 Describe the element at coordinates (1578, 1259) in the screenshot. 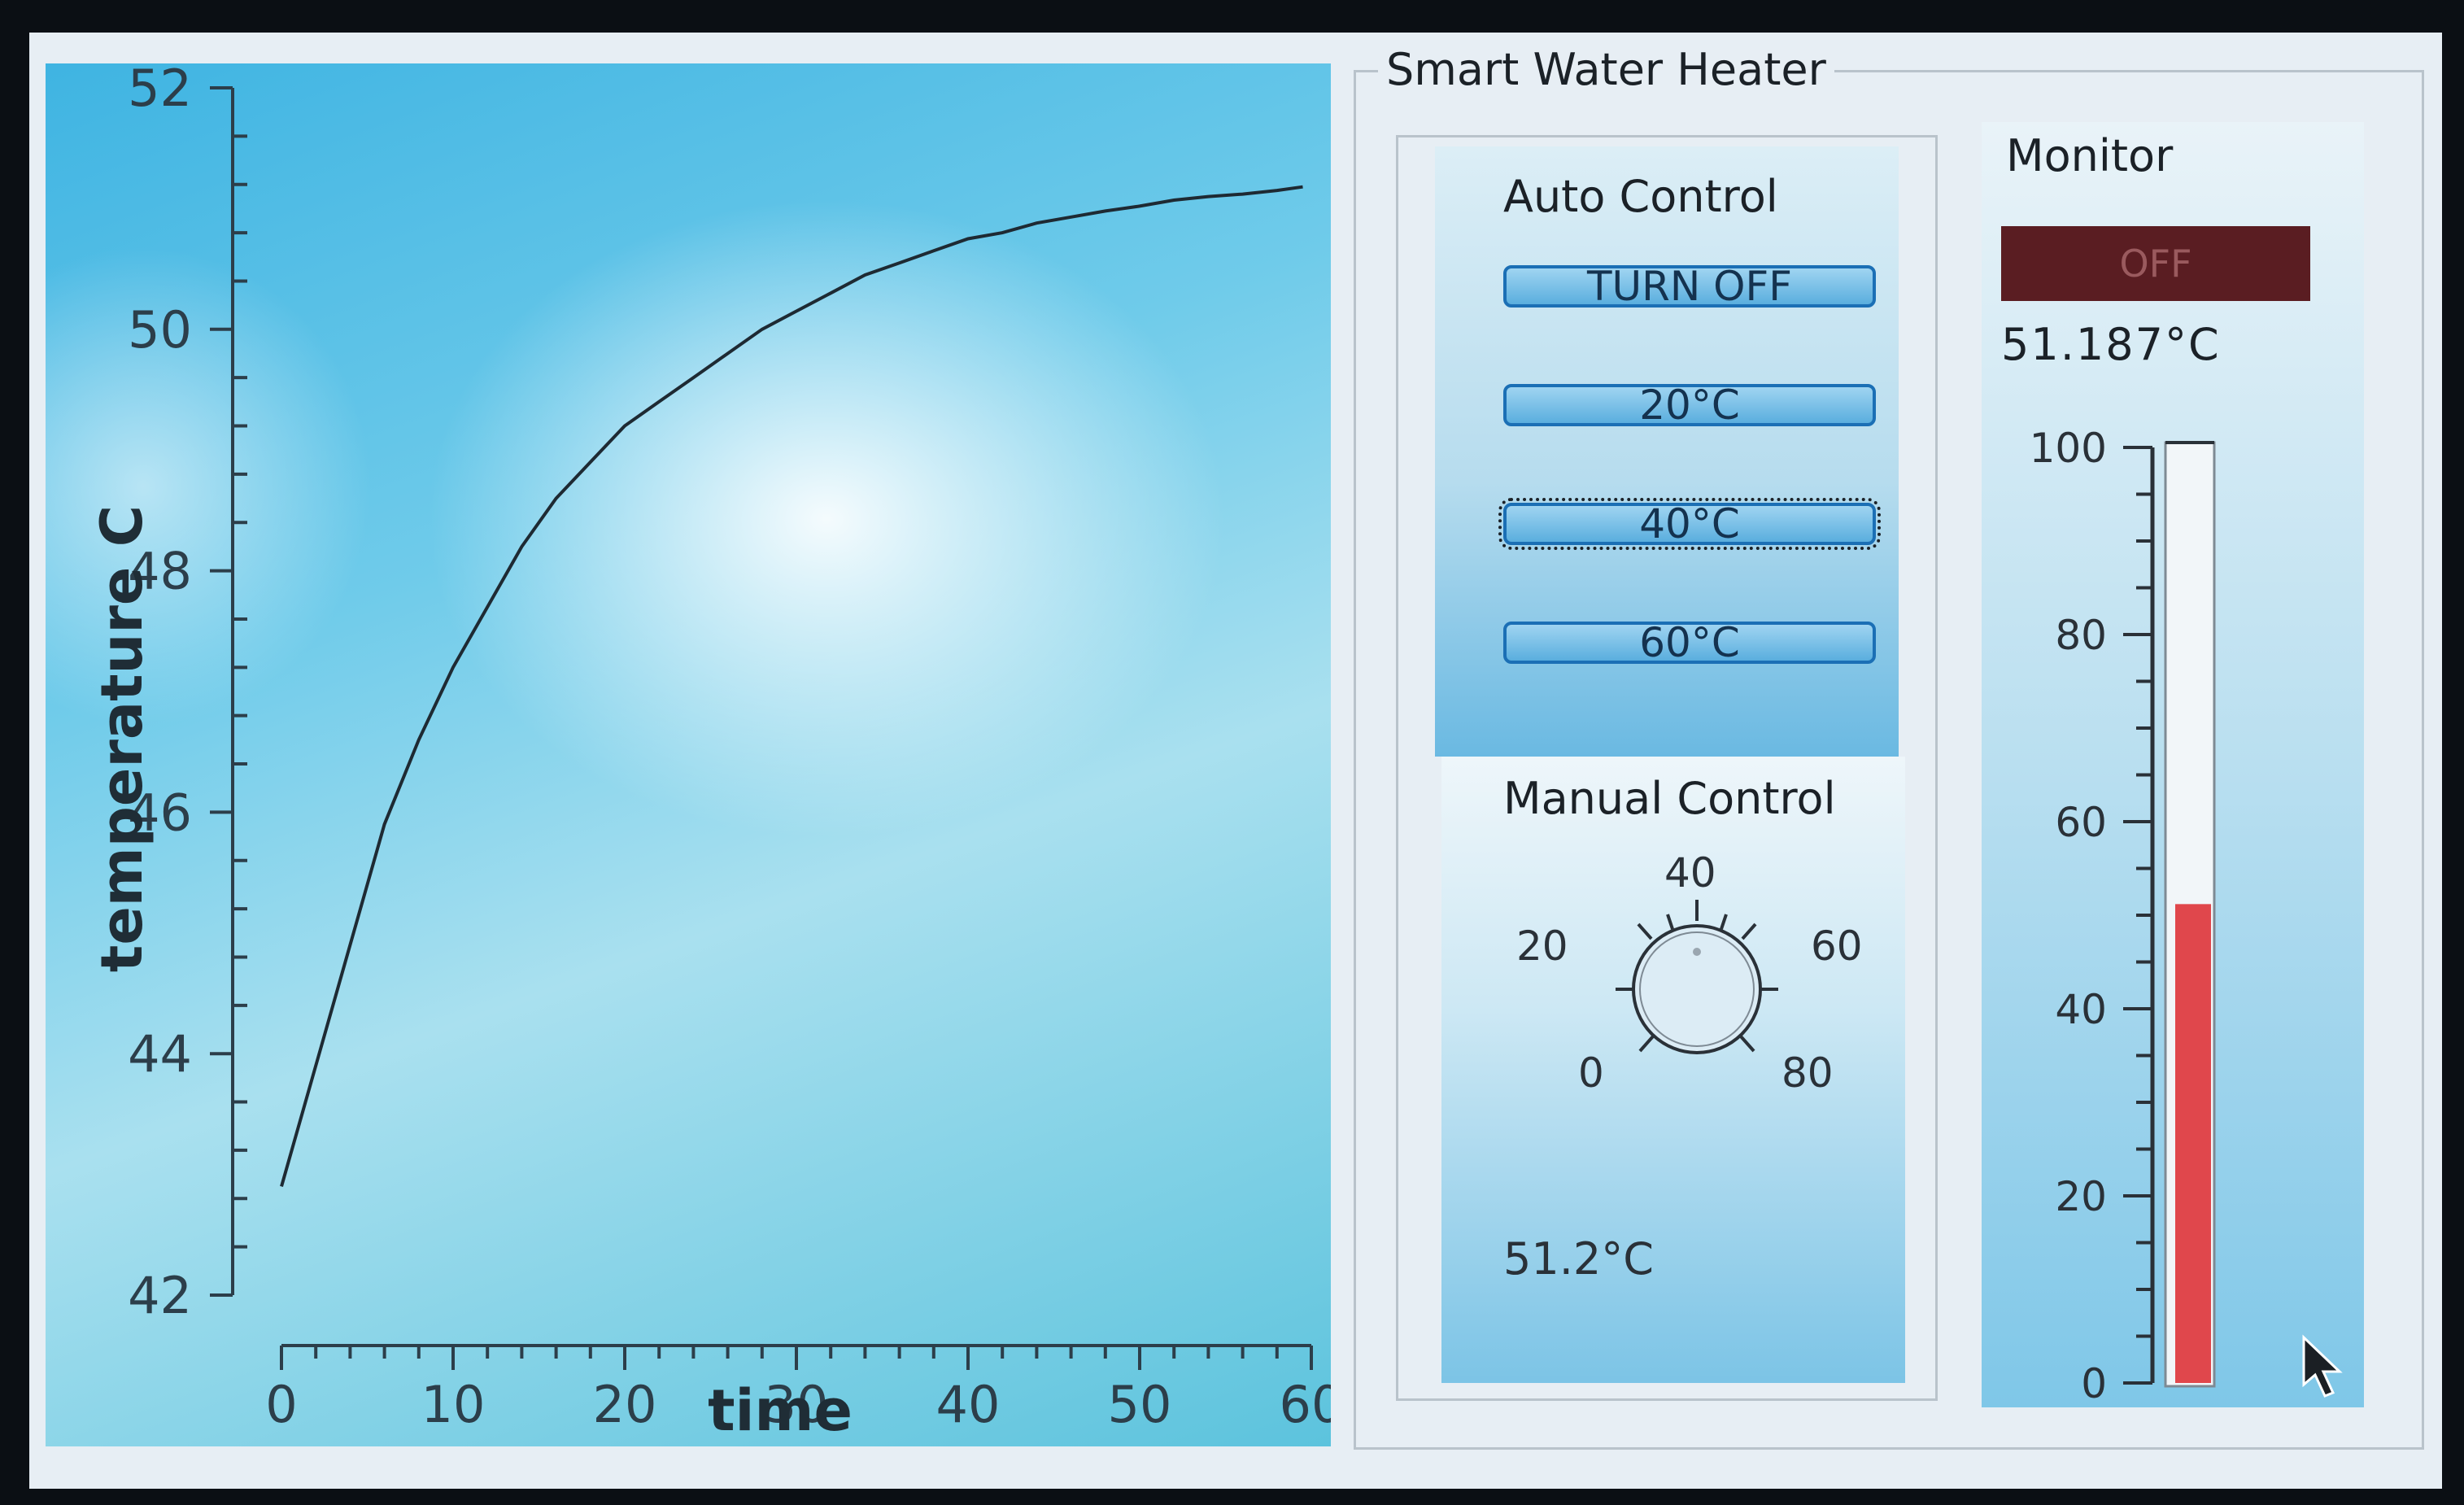

I see `manual-temperature-readout: 51.2°C` at that location.